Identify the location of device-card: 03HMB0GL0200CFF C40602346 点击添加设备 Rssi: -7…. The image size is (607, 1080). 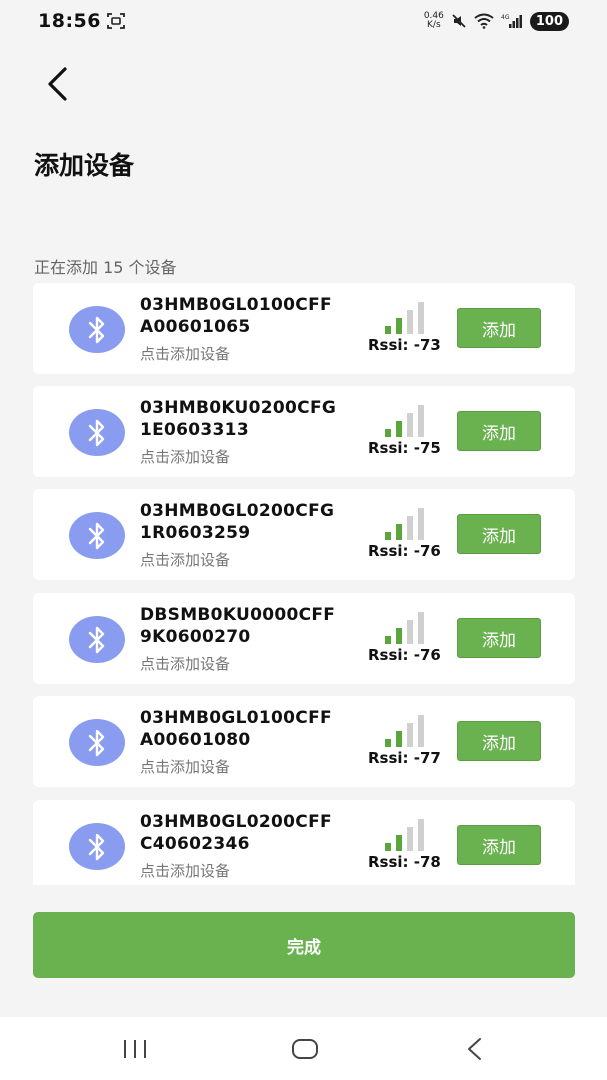
(304, 842).